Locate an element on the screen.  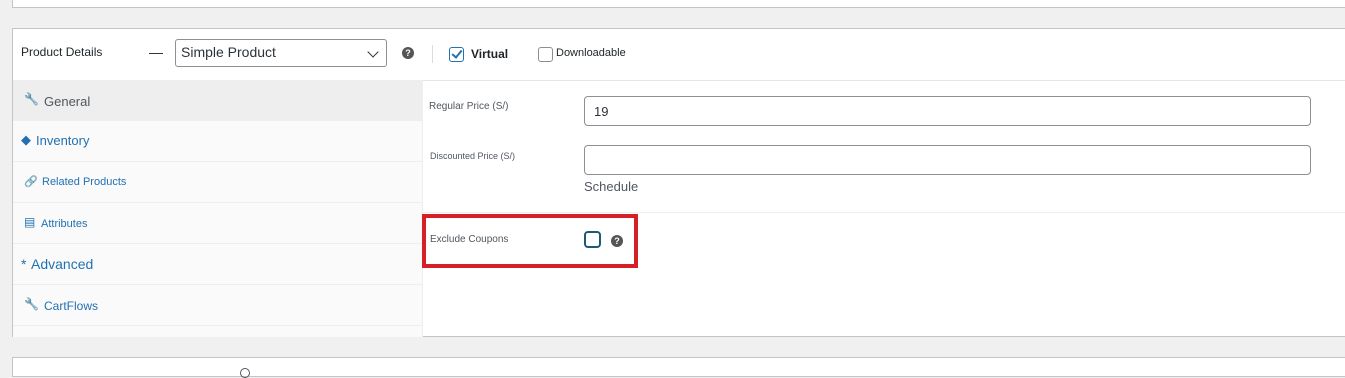
tab-label: General is located at coordinates (67, 101).